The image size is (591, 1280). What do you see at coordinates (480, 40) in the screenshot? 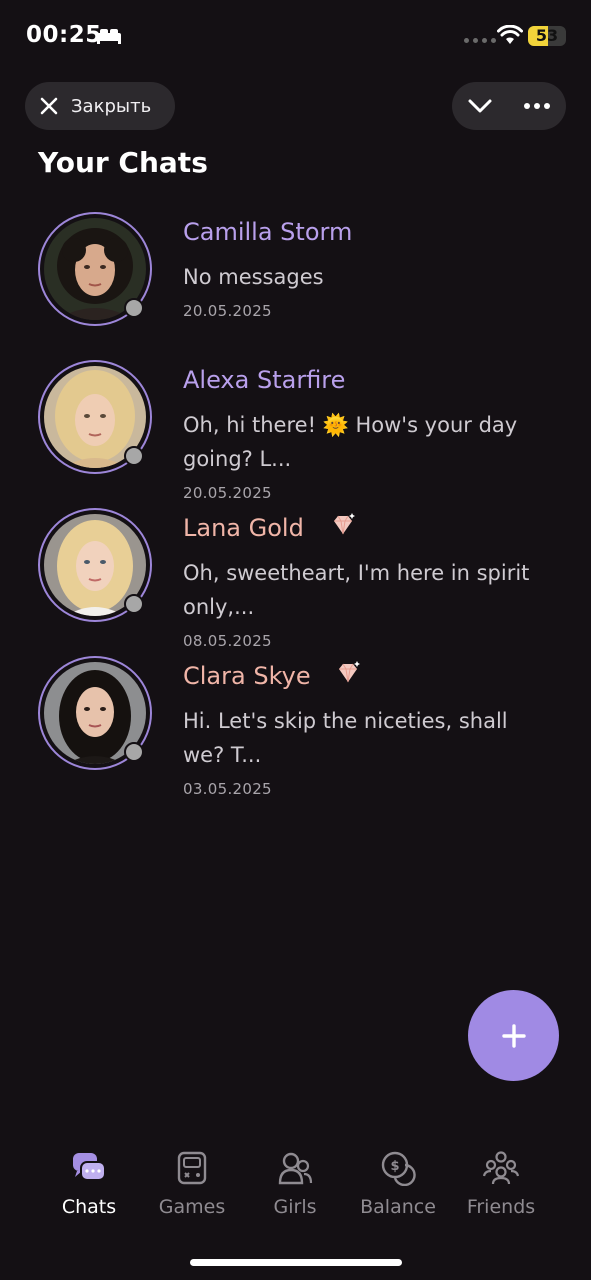
I see `cellular-signal-icon` at bounding box center [480, 40].